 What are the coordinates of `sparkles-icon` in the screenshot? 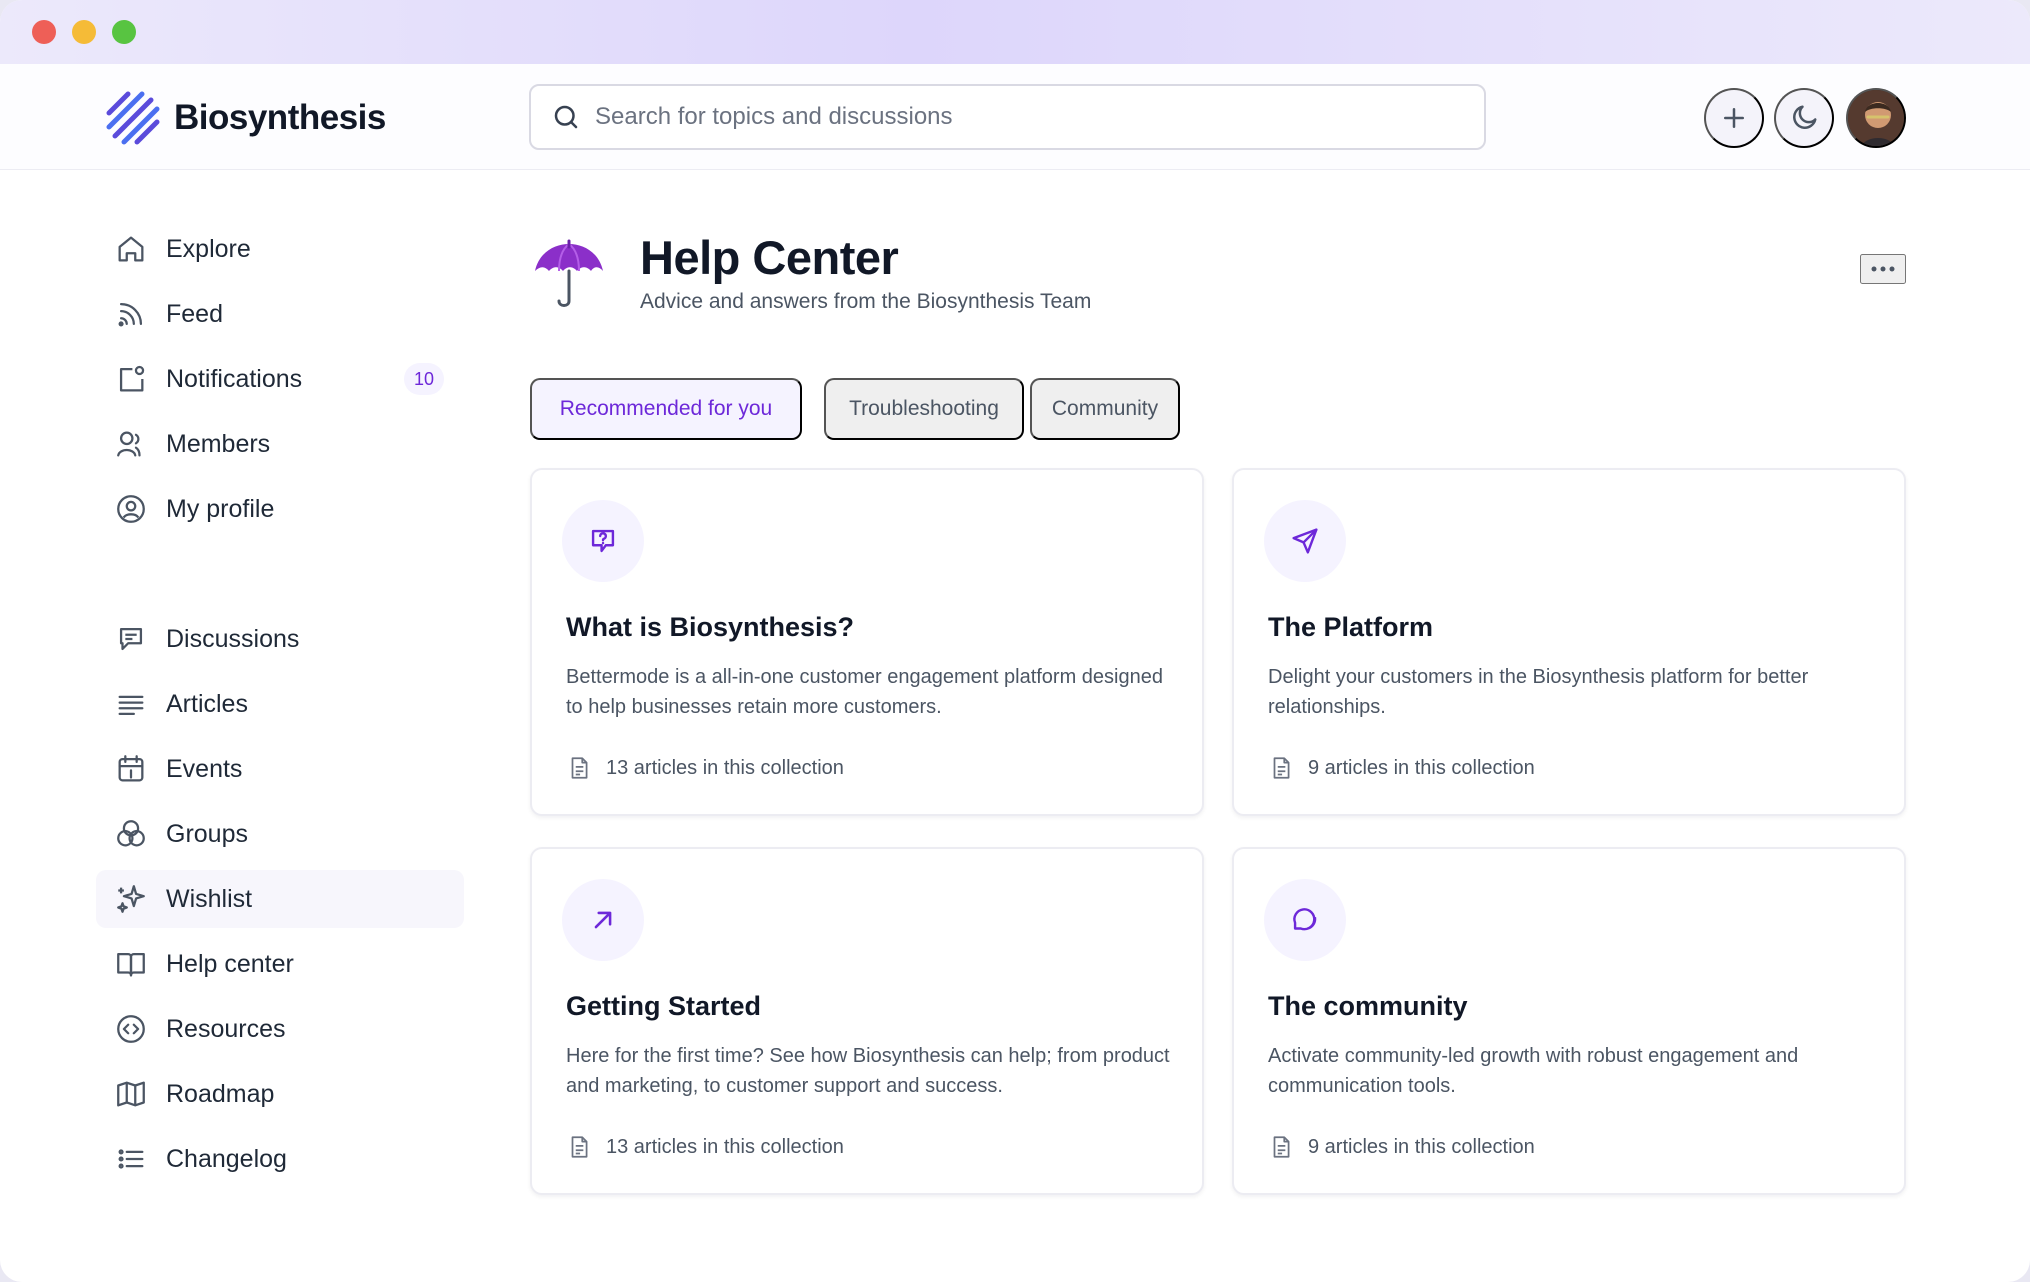 It's located at (131, 899).